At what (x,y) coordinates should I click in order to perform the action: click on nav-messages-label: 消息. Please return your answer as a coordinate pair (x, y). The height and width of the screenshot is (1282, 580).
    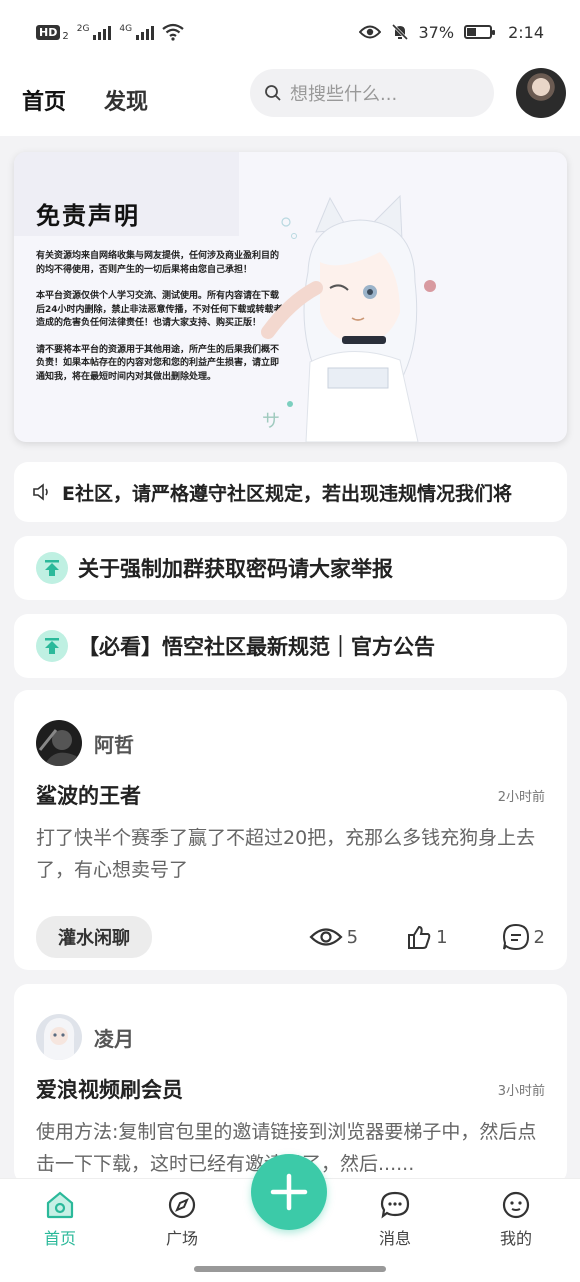
    Looking at the image, I should click on (394, 1238).